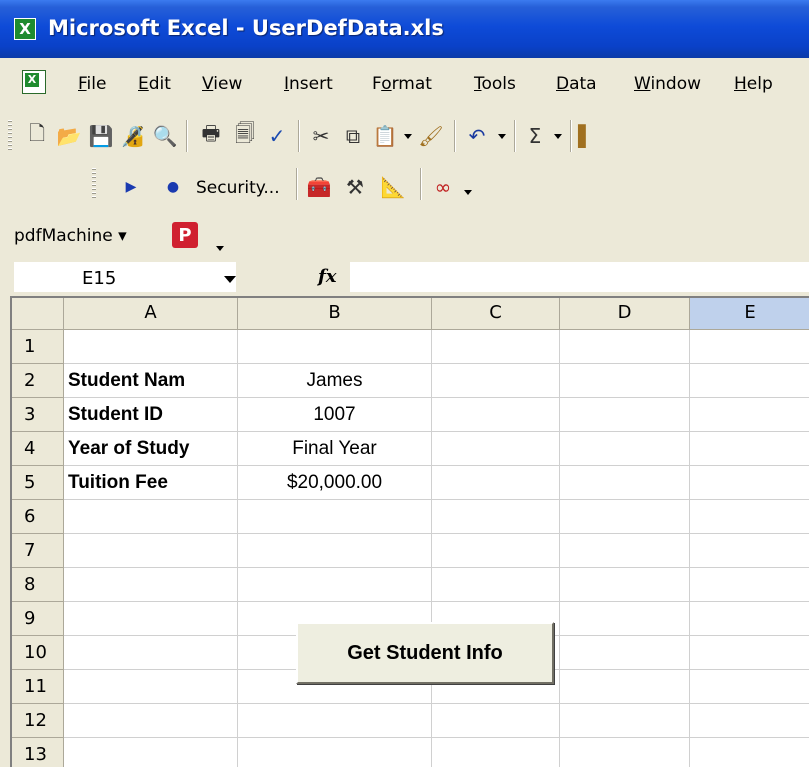 The width and height of the screenshot is (809, 767). What do you see at coordinates (230, 279) in the screenshot?
I see `name-box-dropdown-arrow` at bounding box center [230, 279].